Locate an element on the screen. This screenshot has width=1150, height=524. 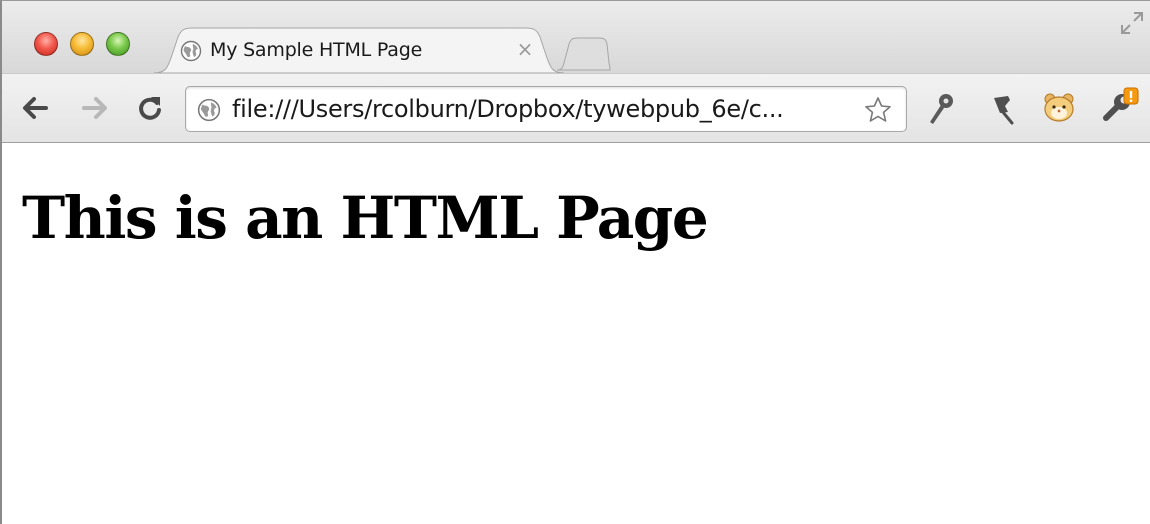
forward-arrow-icon is located at coordinates (95, 110).